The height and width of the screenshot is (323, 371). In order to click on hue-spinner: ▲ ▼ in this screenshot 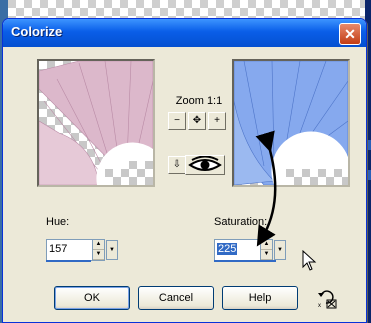, I will do `click(98, 250)`.